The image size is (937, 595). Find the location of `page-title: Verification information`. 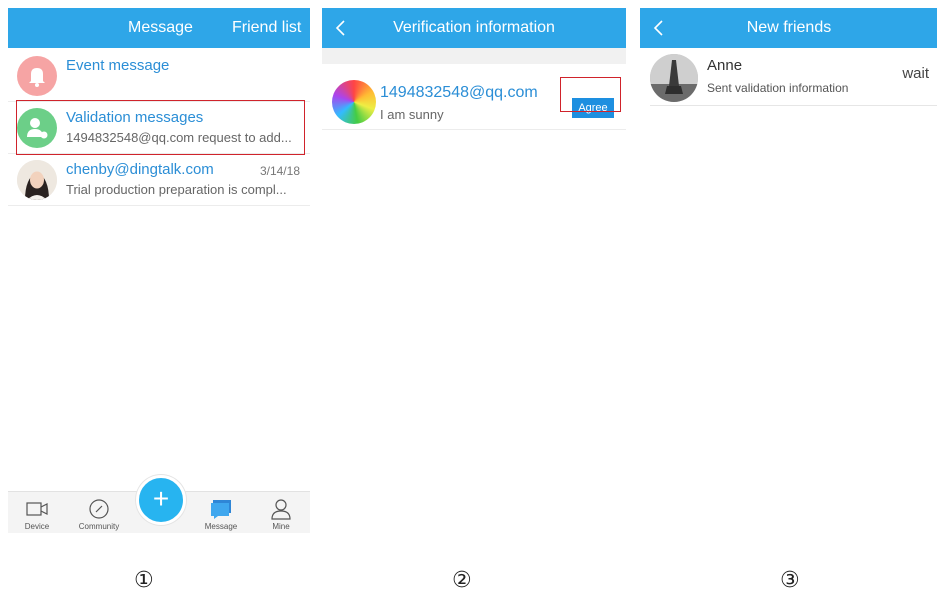

page-title: Verification information is located at coordinates (474, 27).